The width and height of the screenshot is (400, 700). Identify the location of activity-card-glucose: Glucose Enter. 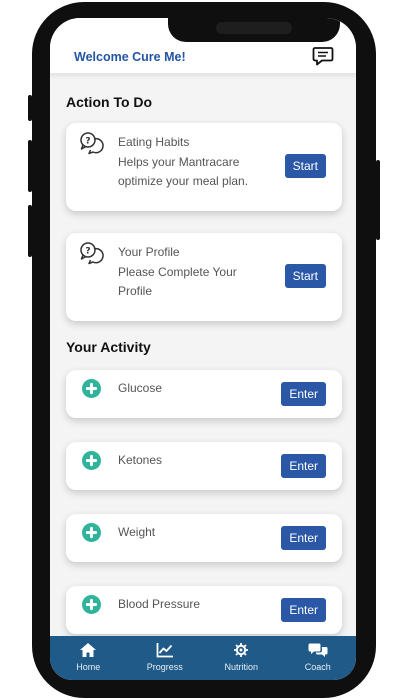
(204, 394).